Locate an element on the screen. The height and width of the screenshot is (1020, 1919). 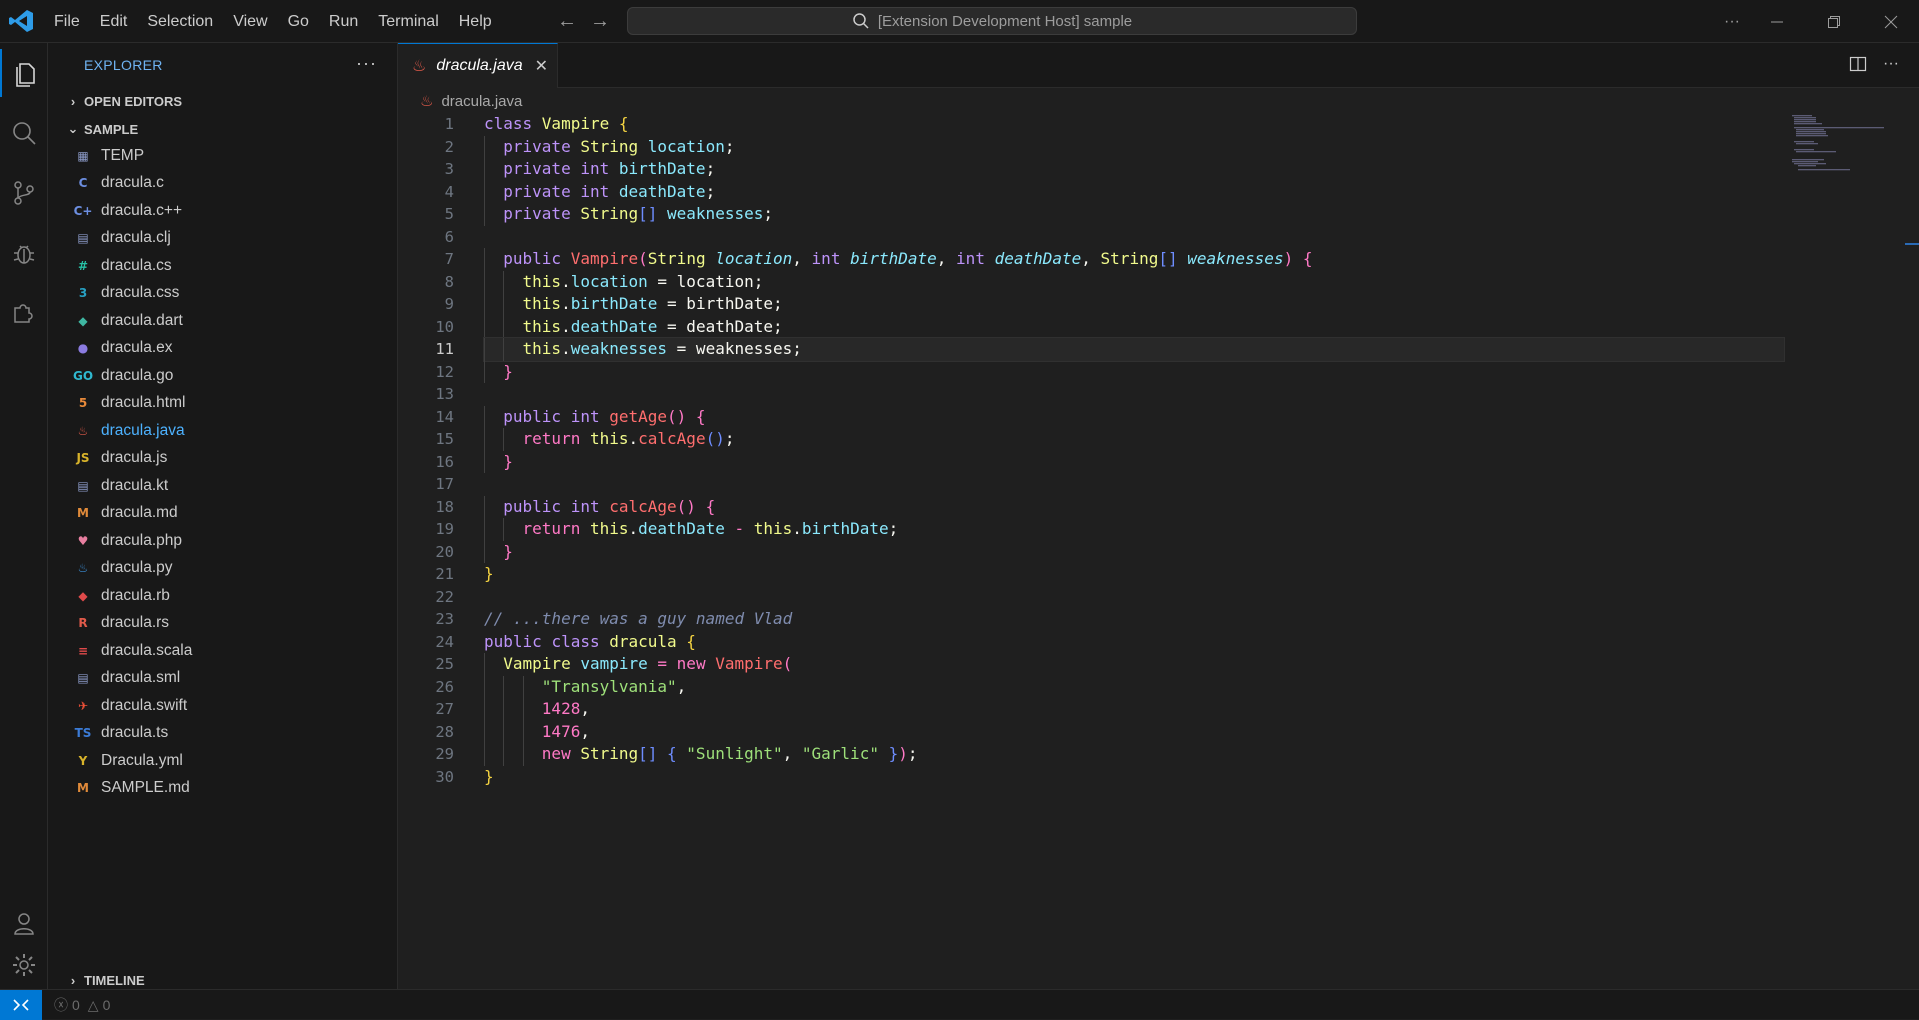
extensions-icon is located at coordinates (24, 313).